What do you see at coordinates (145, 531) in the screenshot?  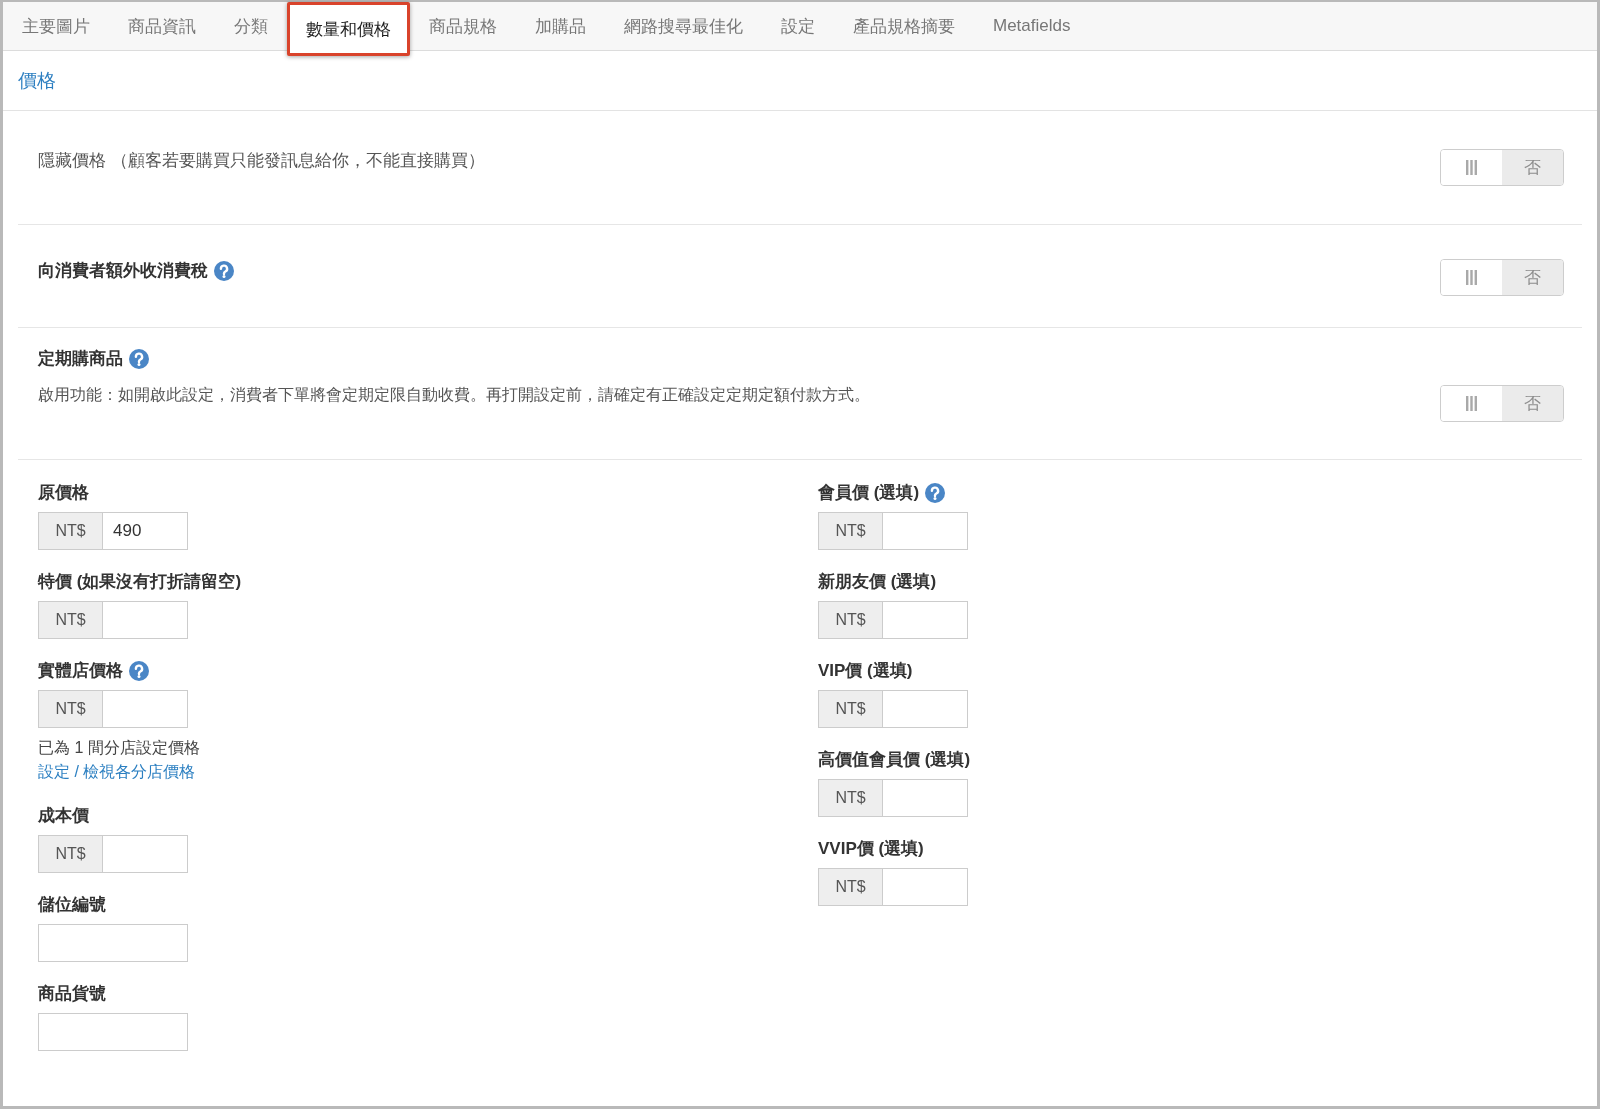 I see `price-input: 490` at bounding box center [145, 531].